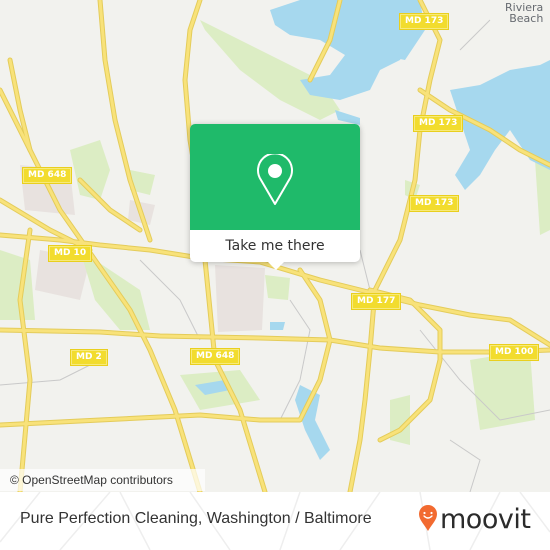 This screenshot has width=550, height=550. Describe the element at coordinates (428, 518) in the screenshot. I see `moovit-pin-icon` at that location.